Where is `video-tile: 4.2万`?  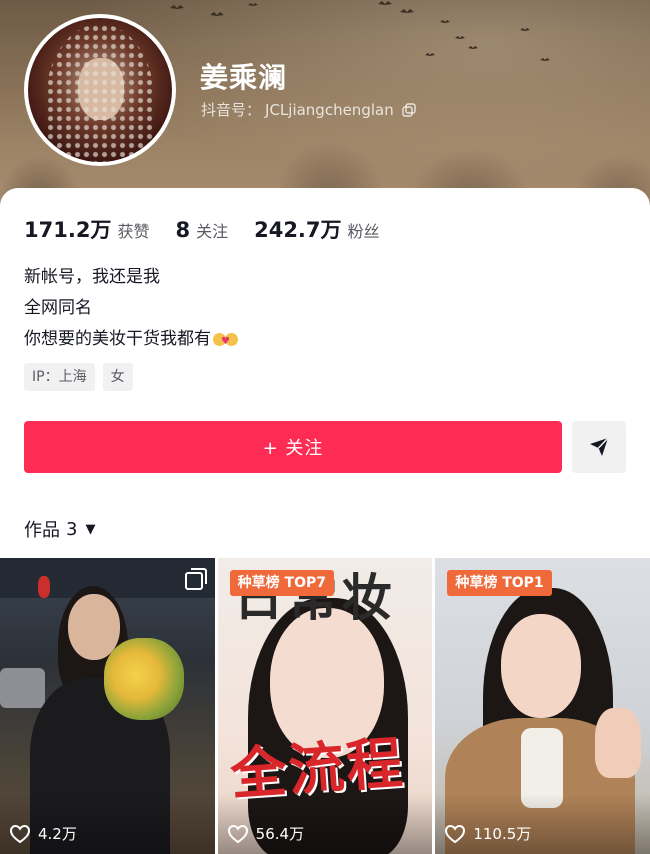 video-tile: 4.2万 is located at coordinates (107, 706).